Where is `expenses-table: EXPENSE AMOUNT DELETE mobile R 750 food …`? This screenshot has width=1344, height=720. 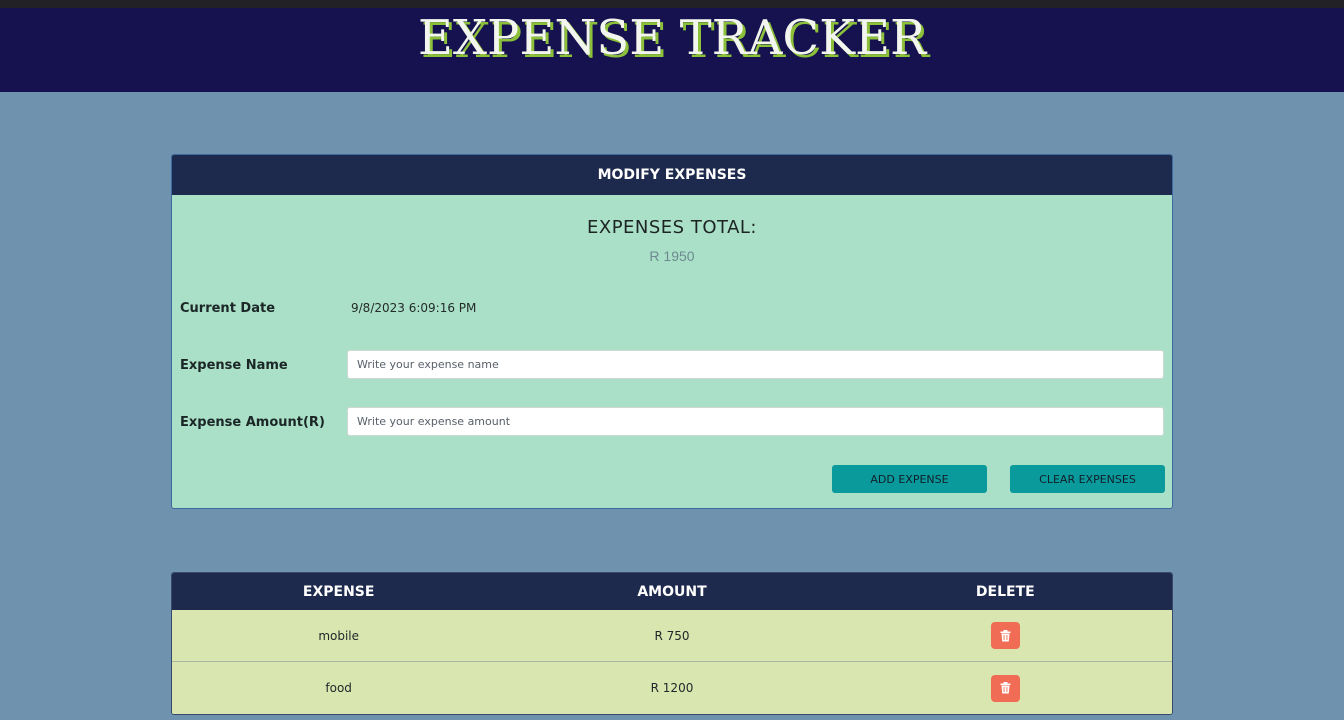
expenses-table: EXPENSE AMOUNT DELETE mobile R 750 food … is located at coordinates (672, 643).